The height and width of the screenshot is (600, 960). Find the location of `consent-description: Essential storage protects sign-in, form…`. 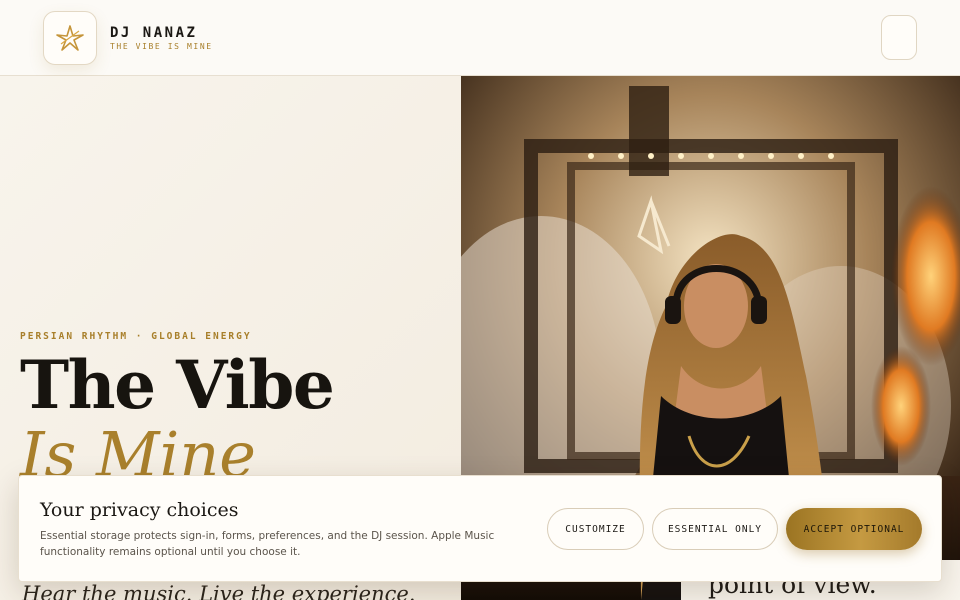

consent-description: Essential storage protects sign-in, form… is located at coordinates (267, 544).